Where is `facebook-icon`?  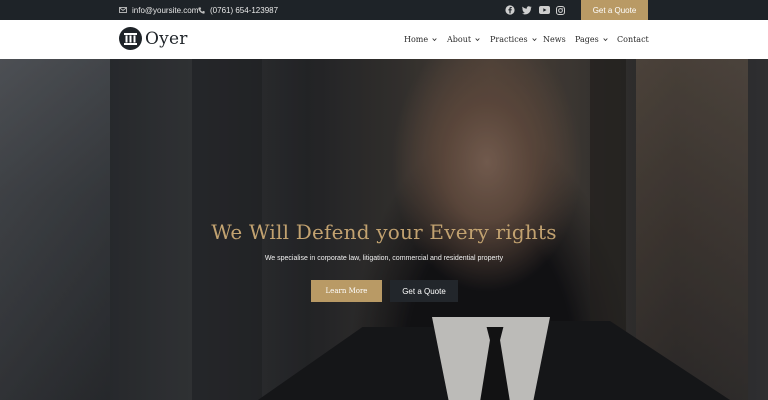 facebook-icon is located at coordinates (510, 10).